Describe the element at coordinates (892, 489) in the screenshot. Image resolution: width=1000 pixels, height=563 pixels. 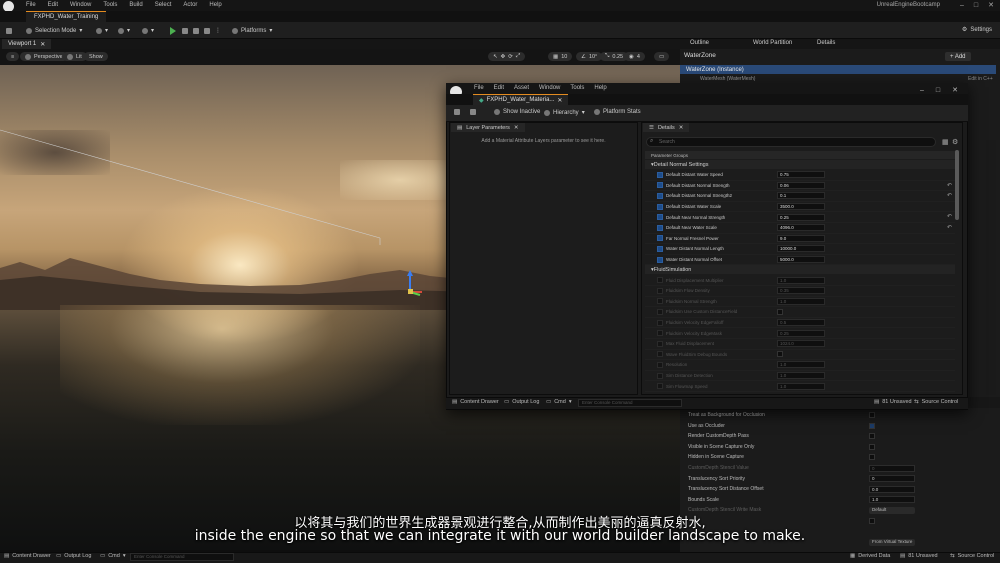
I see `property-number-field: 0.0` at that location.